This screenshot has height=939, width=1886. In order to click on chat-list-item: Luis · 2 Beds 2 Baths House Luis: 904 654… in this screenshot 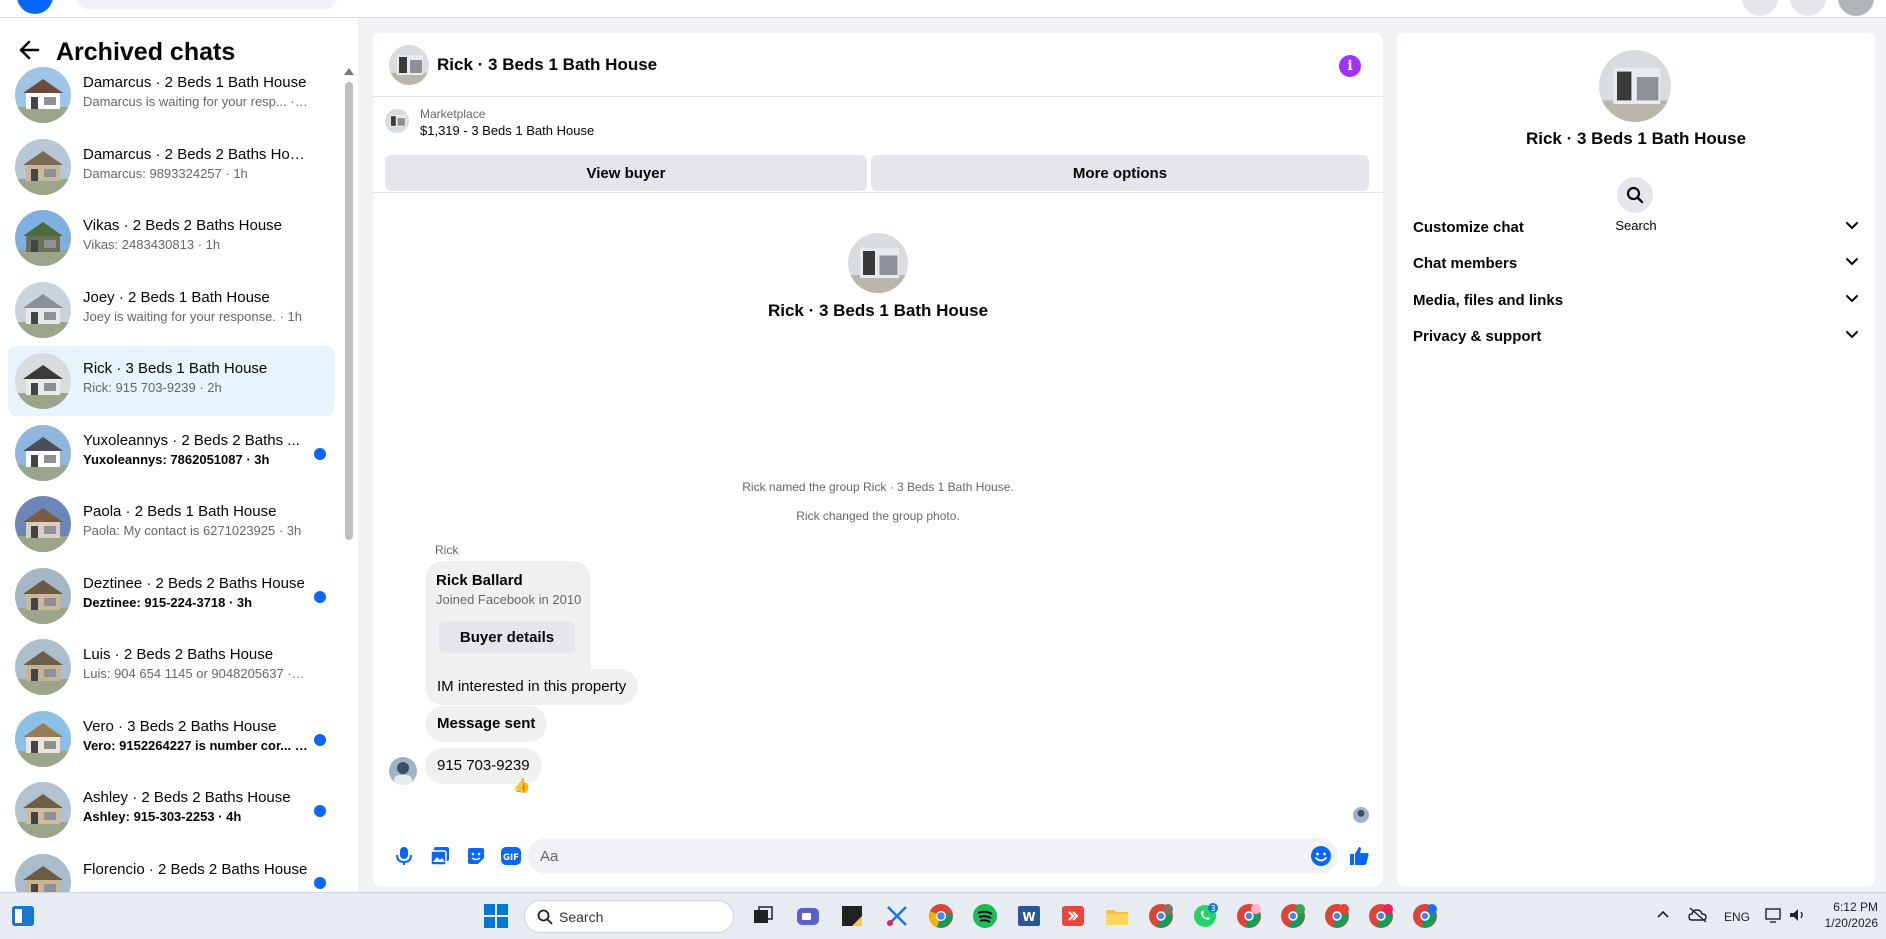, I will do `click(171, 667)`.